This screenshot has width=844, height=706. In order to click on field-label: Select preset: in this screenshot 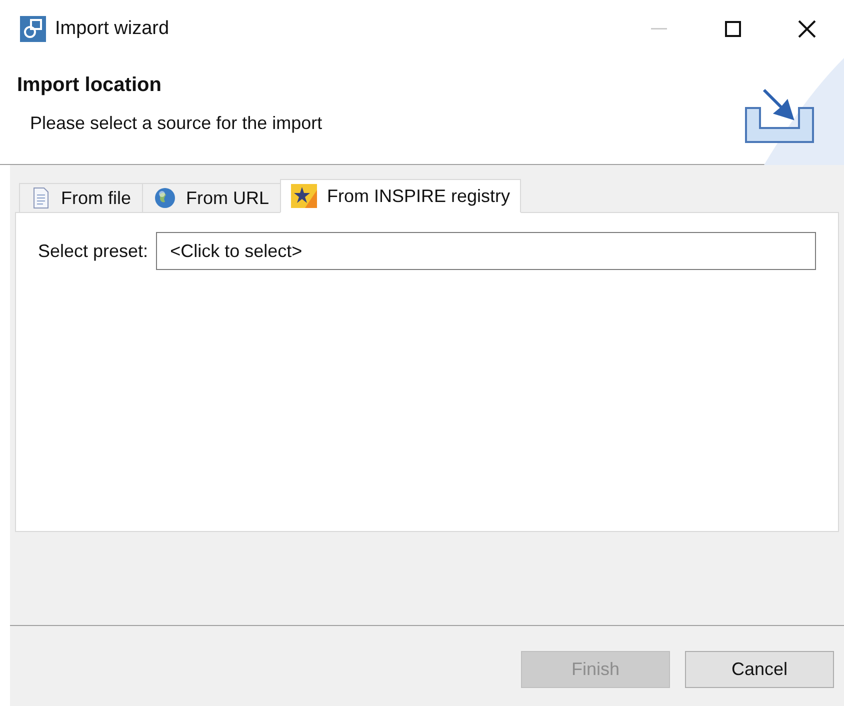, I will do `click(93, 251)`.